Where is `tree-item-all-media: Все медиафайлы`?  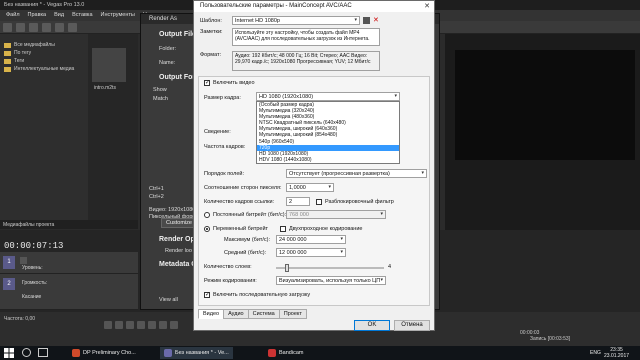 tree-item-all-media: Все медиафайлы is located at coordinates (44, 46).